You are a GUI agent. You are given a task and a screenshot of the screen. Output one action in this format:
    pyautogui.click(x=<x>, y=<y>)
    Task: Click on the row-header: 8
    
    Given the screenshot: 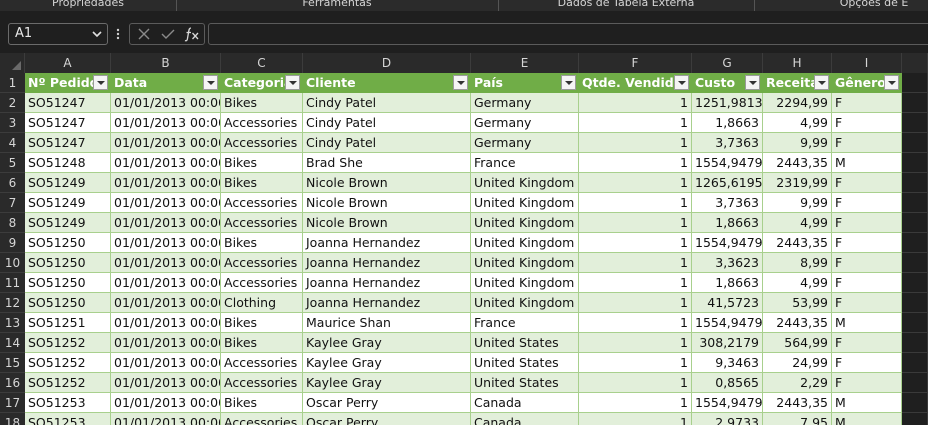 What is the action you would take?
    pyautogui.click(x=12, y=223)
    